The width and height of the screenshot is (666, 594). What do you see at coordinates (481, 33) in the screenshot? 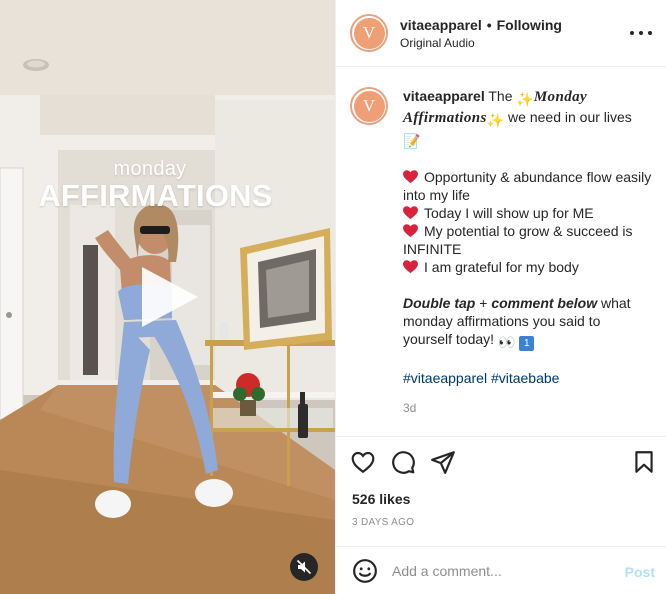
I see `header-text: vitaeapparel • Following Original Audio` at bounding box center [481, 33].